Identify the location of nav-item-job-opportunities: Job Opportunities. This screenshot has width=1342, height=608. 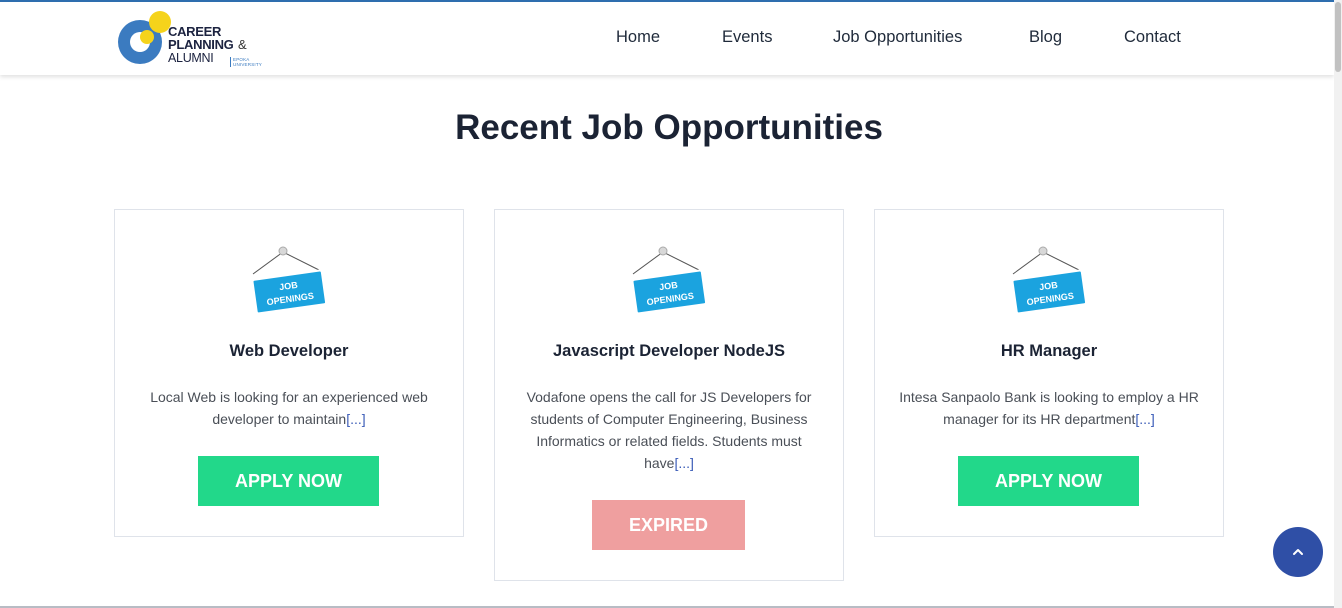
(897, 37).